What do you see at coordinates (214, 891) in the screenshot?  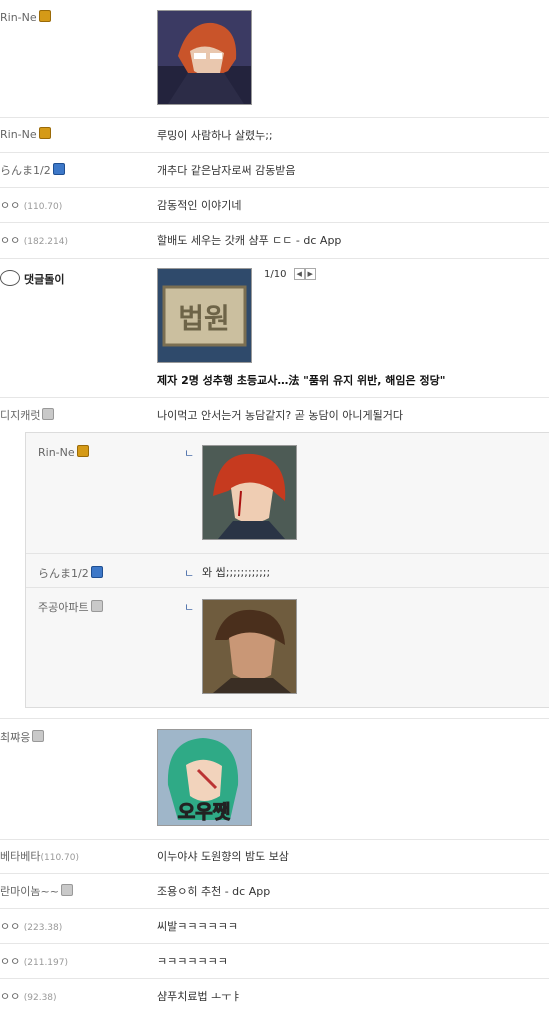 I see `comment-text: 조용ㅇ히 추천 - dc App` at bounding box center [214, 891].